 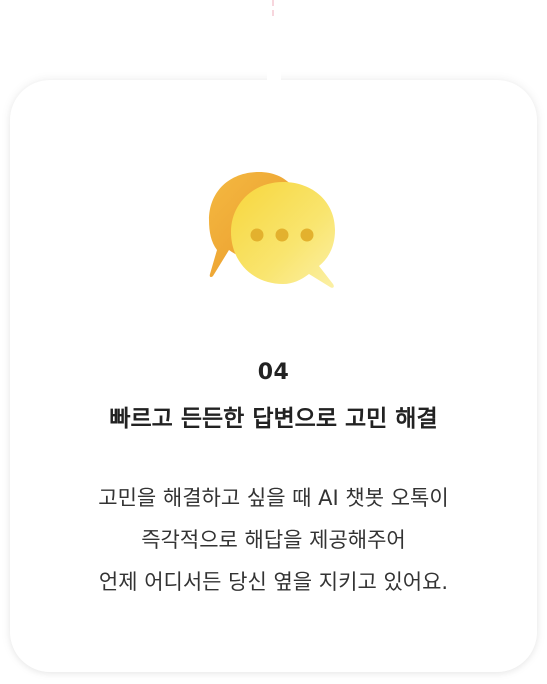 I want to click on description-line: 즉각적으로 해답을 제공해주어, so click(x=273, y=540).